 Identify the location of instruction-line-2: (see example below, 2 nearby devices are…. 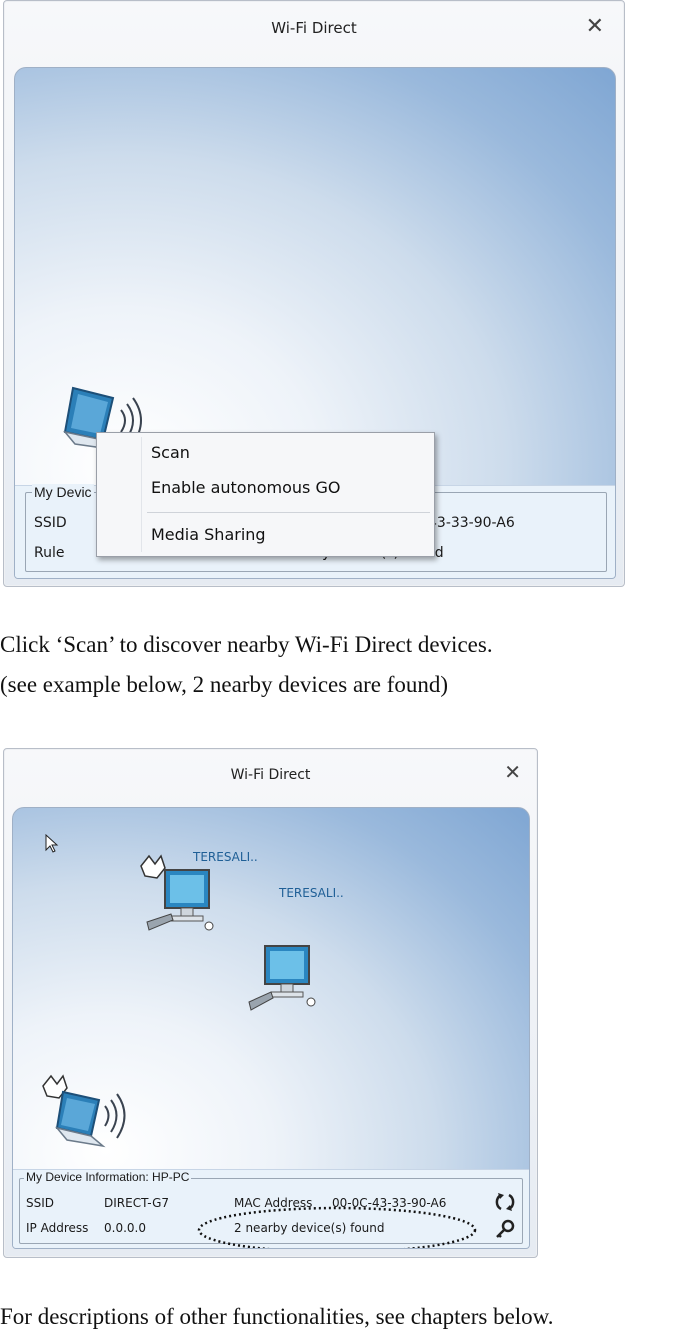
(224, 684).